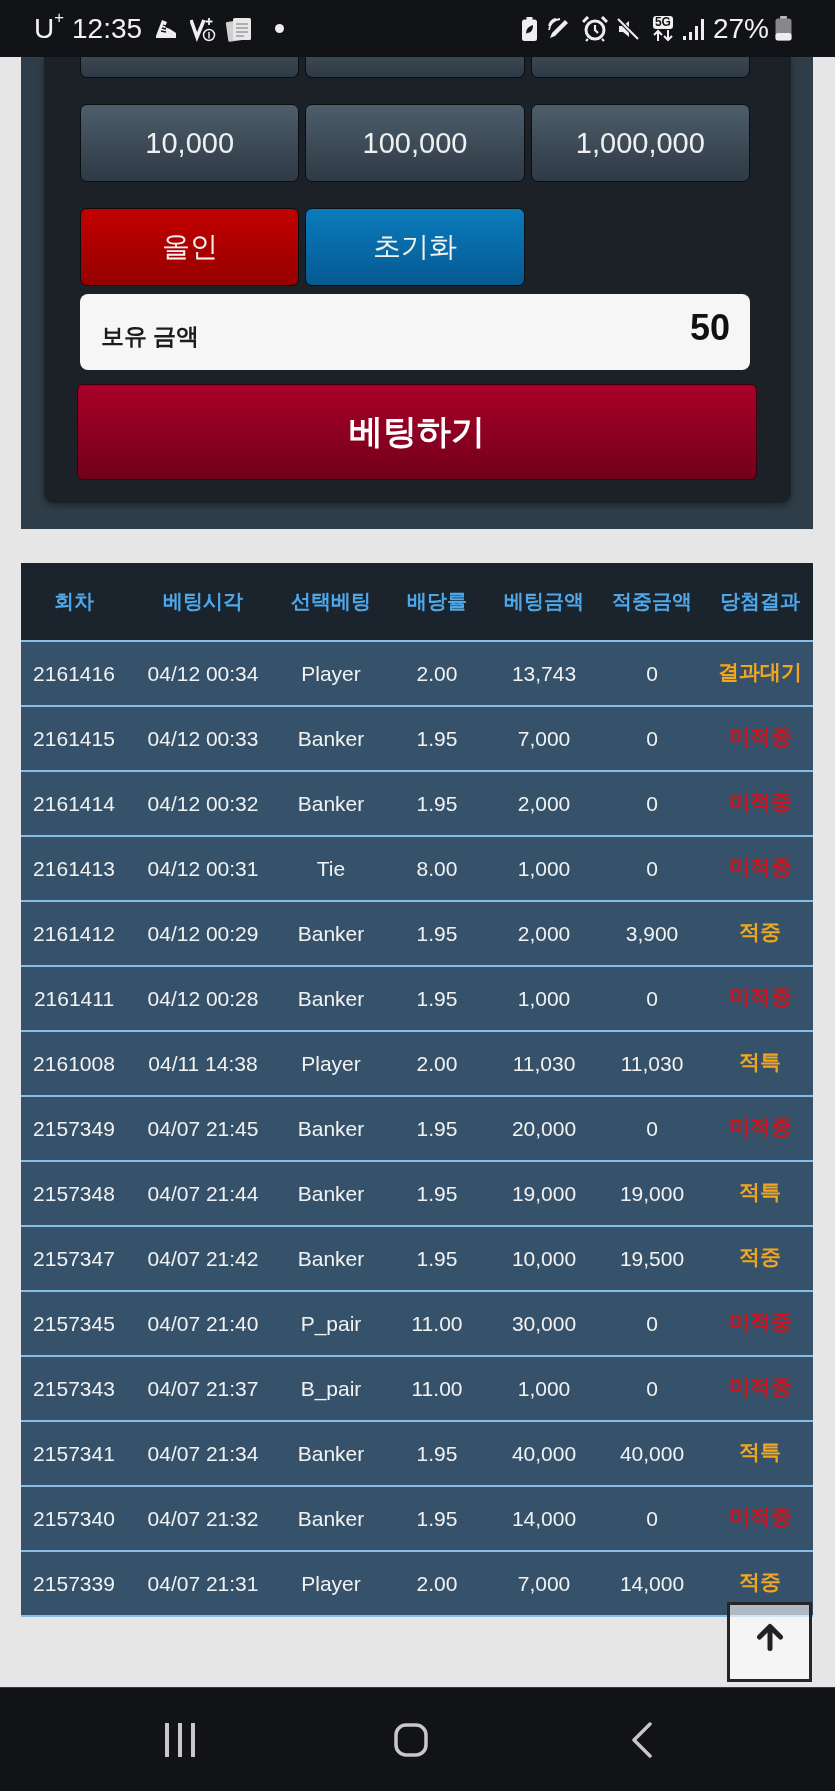  I want to click on table-cell-text: 2157349, so click(74, 1128).